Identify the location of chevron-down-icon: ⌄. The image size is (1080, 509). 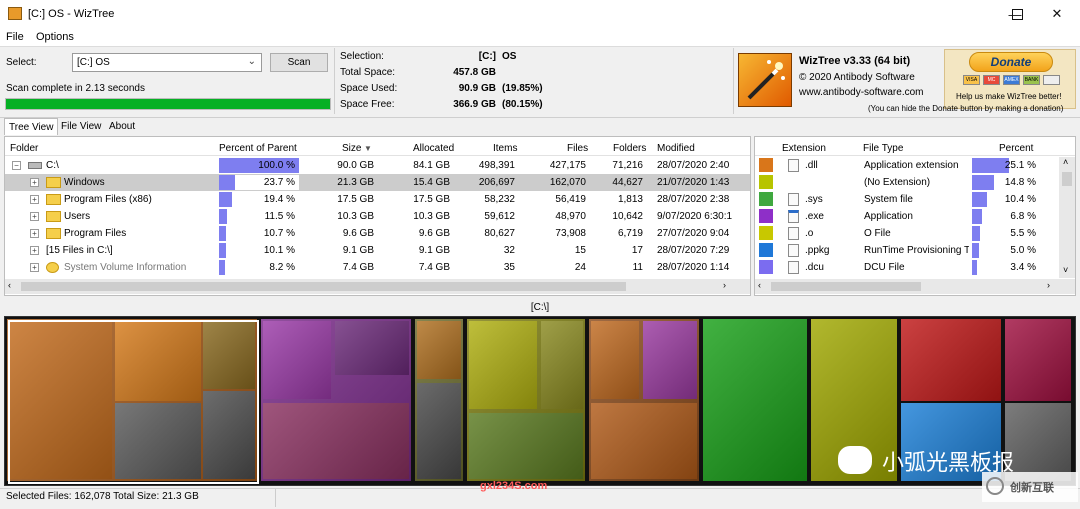
(251, 61).